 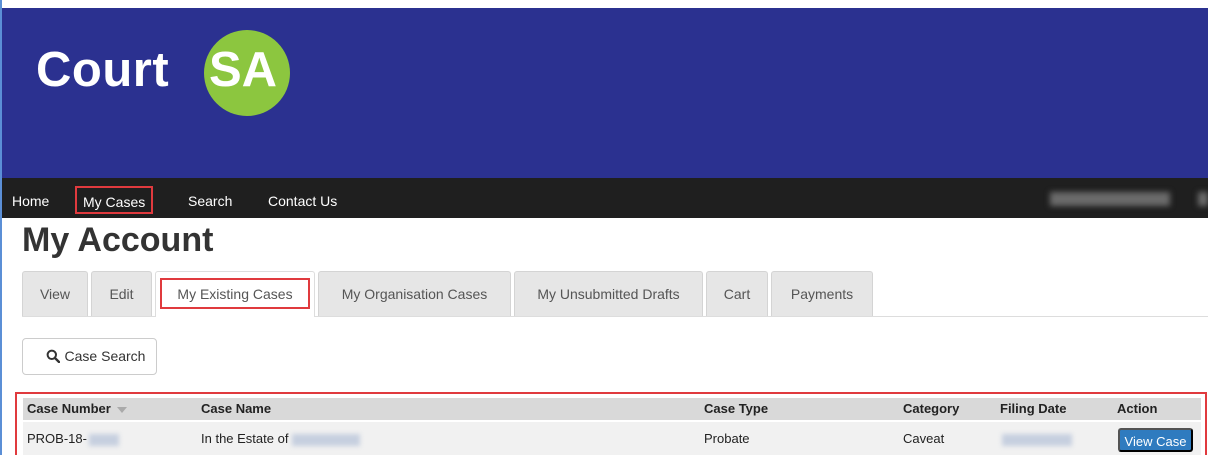 What do you see at coordinates (605, 198) in the screenshot?
I see `main-nav: Home My Cases Search Contact Us` at bounding box center [605, 198].